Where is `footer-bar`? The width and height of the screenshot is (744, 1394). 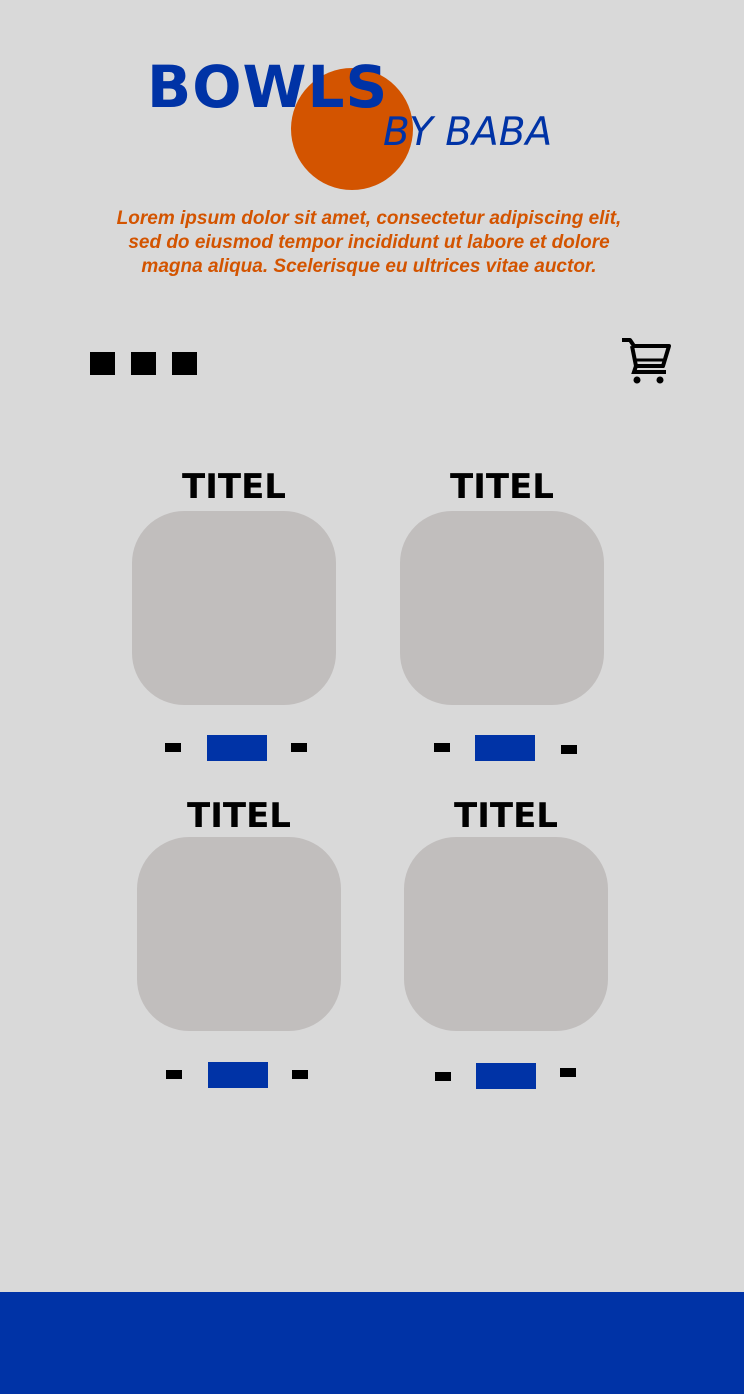 footer-bar is located at coordinates (372, 1343).